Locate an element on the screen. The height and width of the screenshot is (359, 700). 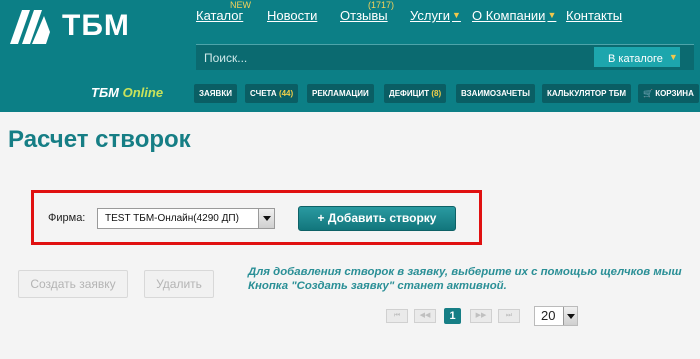
page-size-value: 20 is located at coordinates (548, 315).